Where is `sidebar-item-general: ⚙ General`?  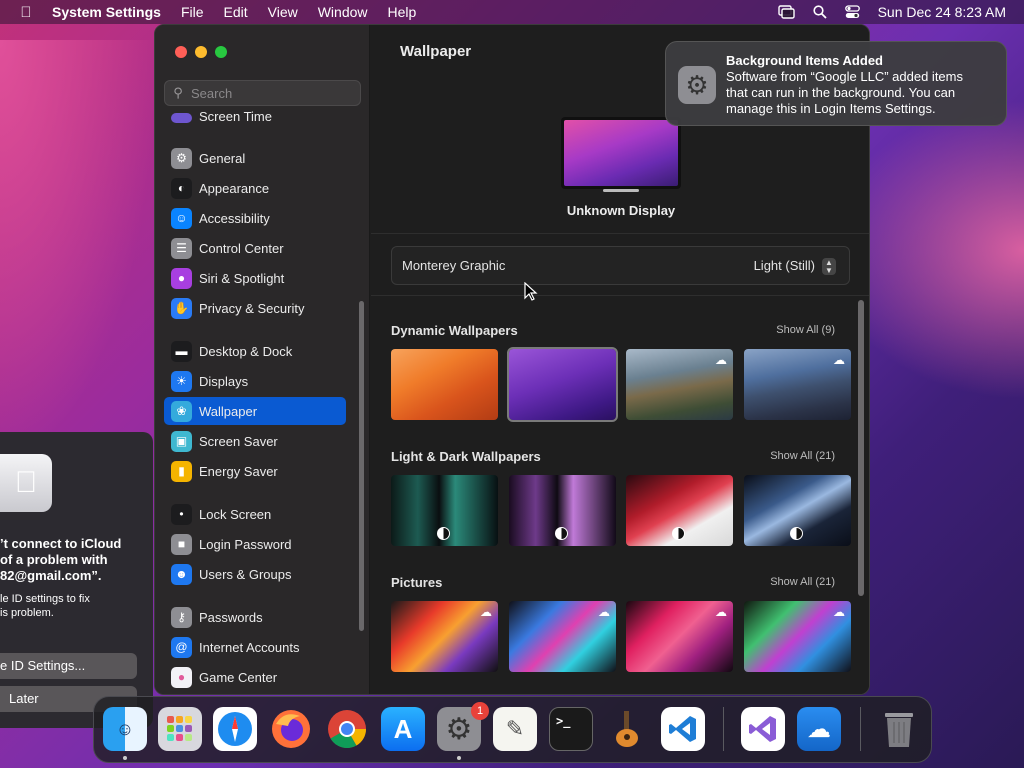
sidebar-item-general: ⚙ General is located at coordinates (255, 158).